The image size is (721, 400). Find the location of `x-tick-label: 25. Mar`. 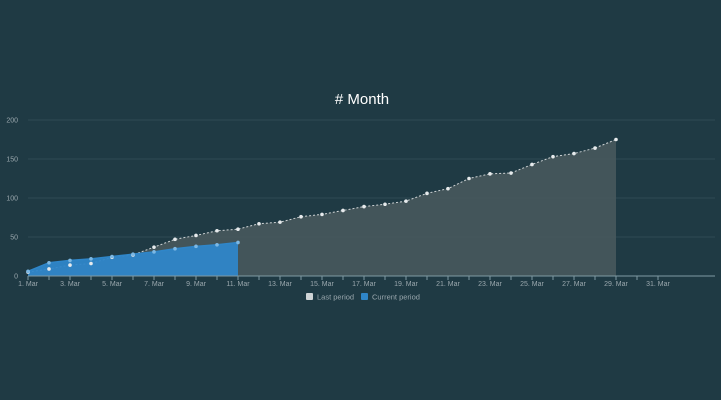

x-tick-label: 25. Mar is located at coordinates (532, 284).